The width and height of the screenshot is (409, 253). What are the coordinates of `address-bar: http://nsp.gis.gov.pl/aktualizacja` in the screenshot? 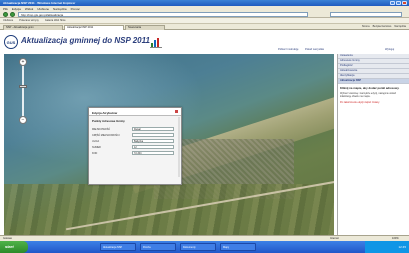 It's located at (204, 14).